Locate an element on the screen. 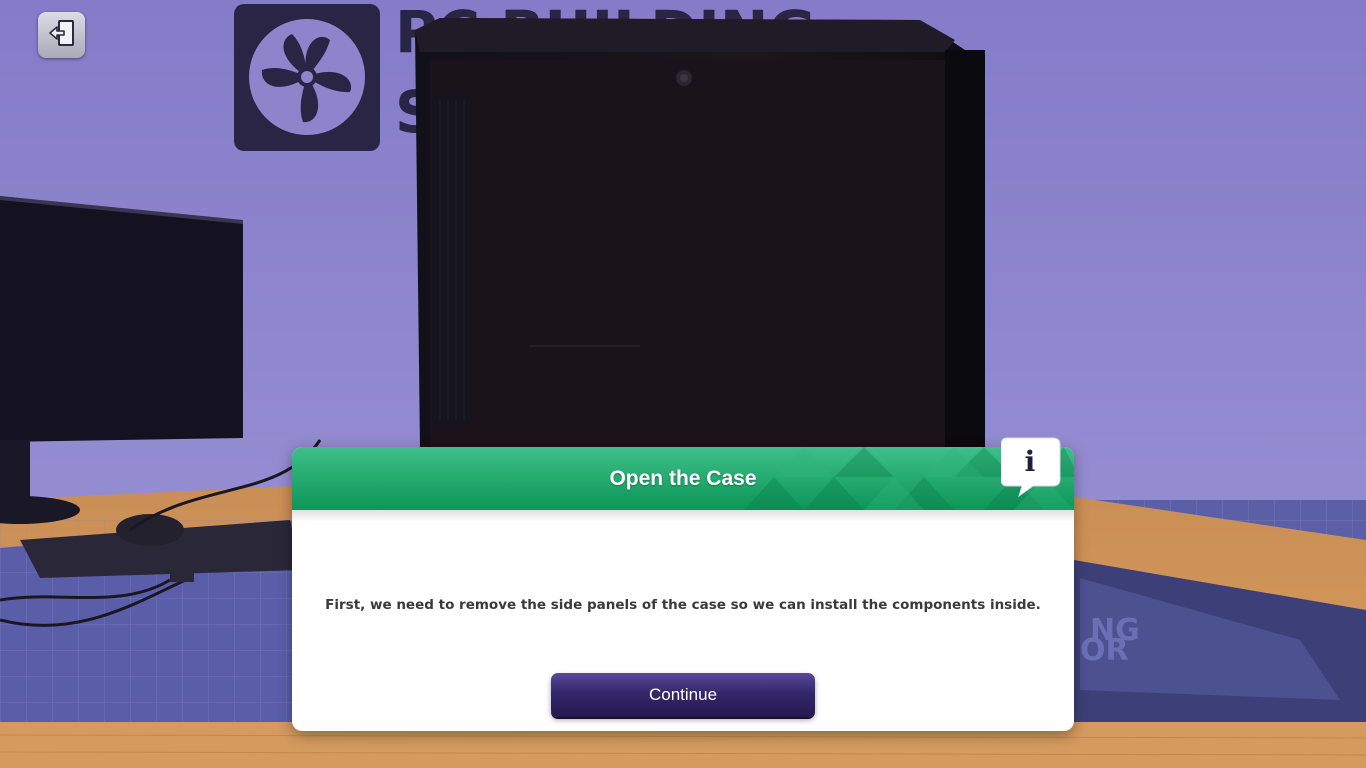 The width and height of the screenshot is (1366, 768). dialog-header: Open the Case is located at coordinates (683, 478).